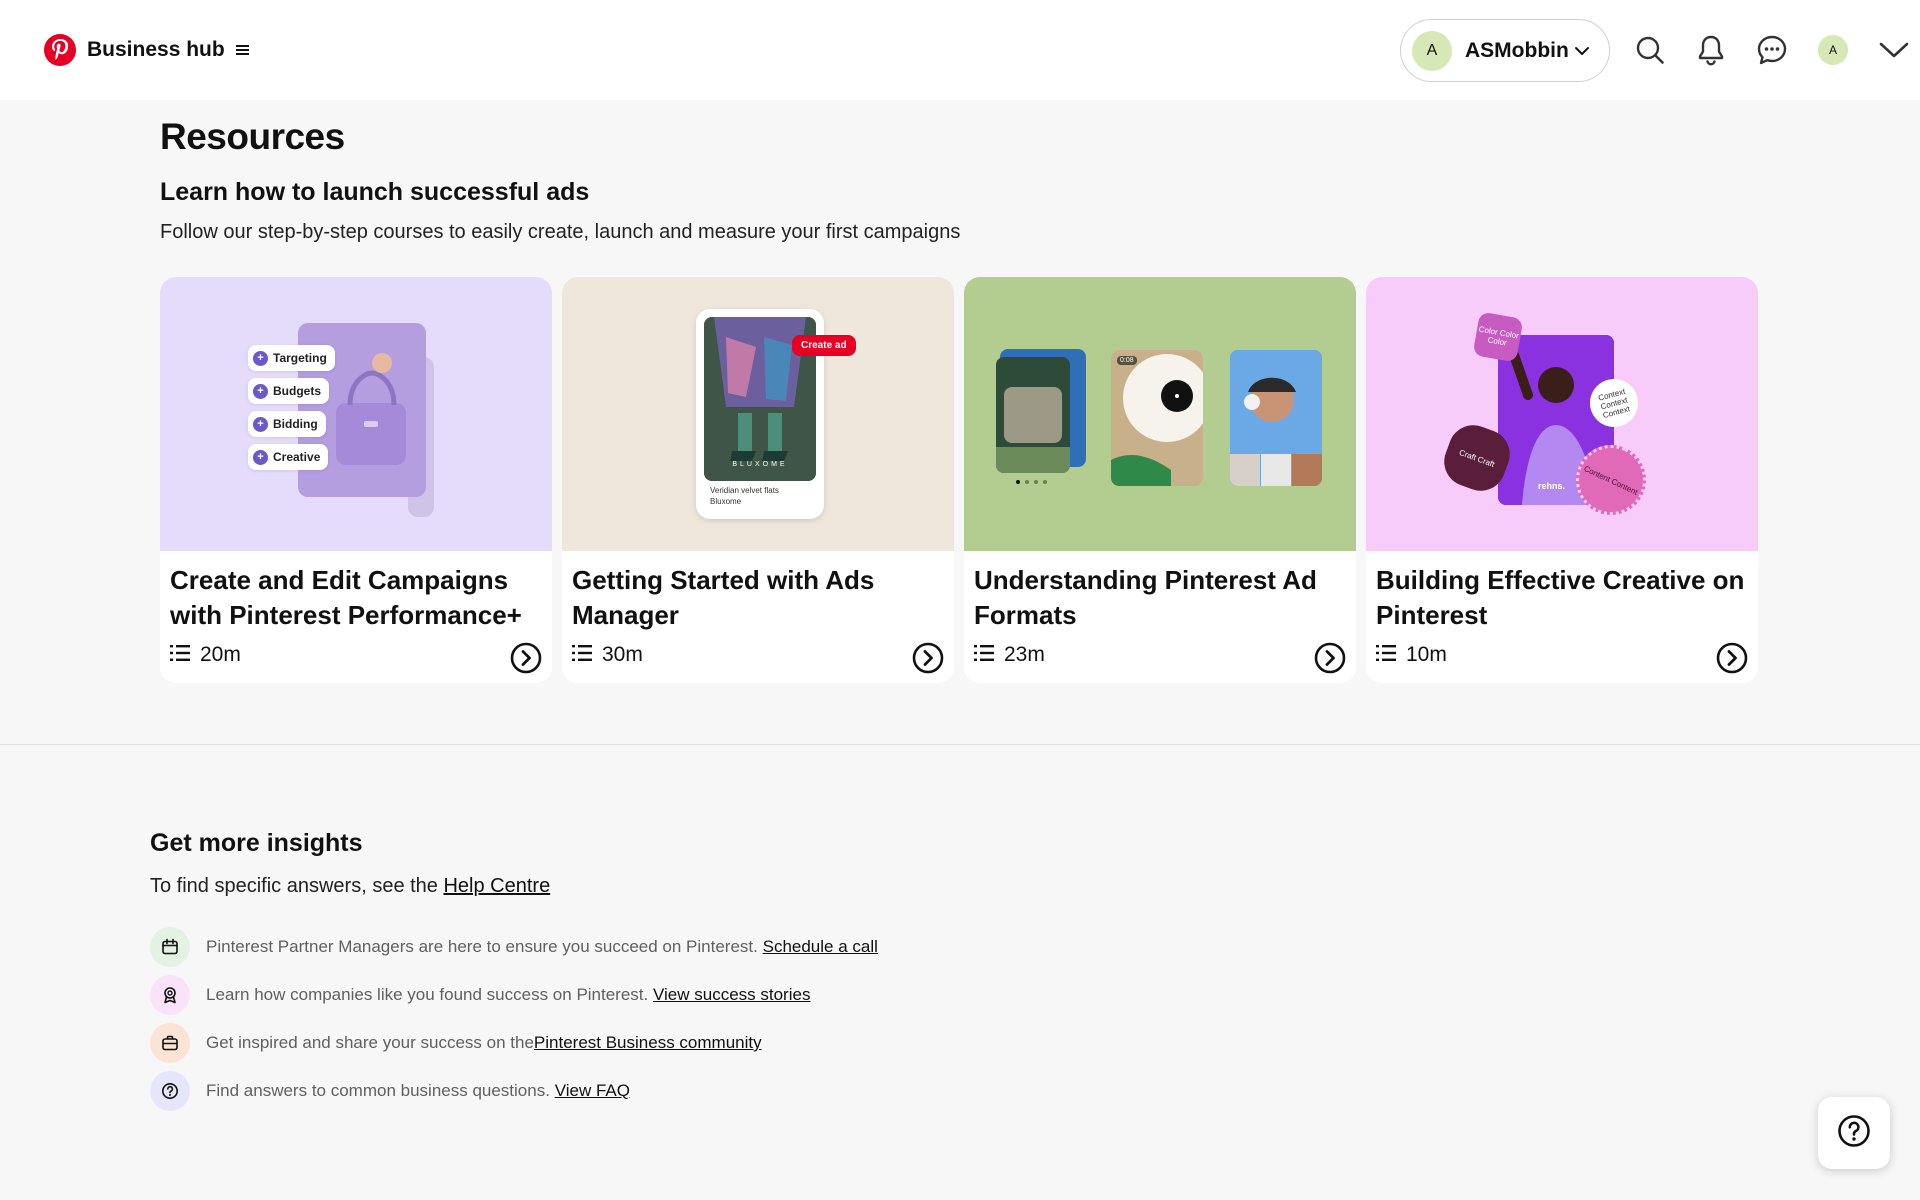 The height and width of the screenshot is (1200, 1920). Describe the element at coordinates (1562, 598) in the screenshot. I see `course-title: Building Effective Creative on Pinterest` at that location.